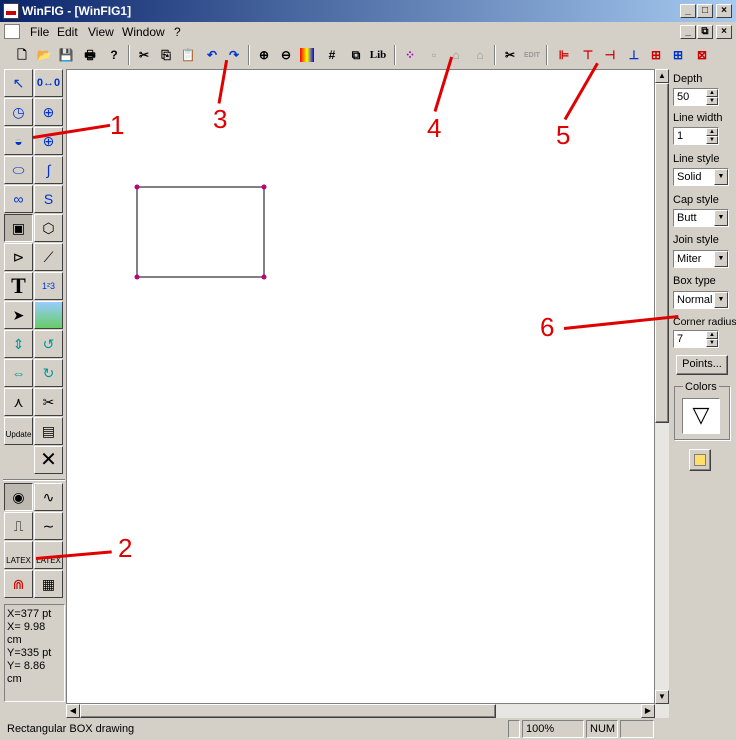  I want to click on text-icon: T, so click(18, 286).